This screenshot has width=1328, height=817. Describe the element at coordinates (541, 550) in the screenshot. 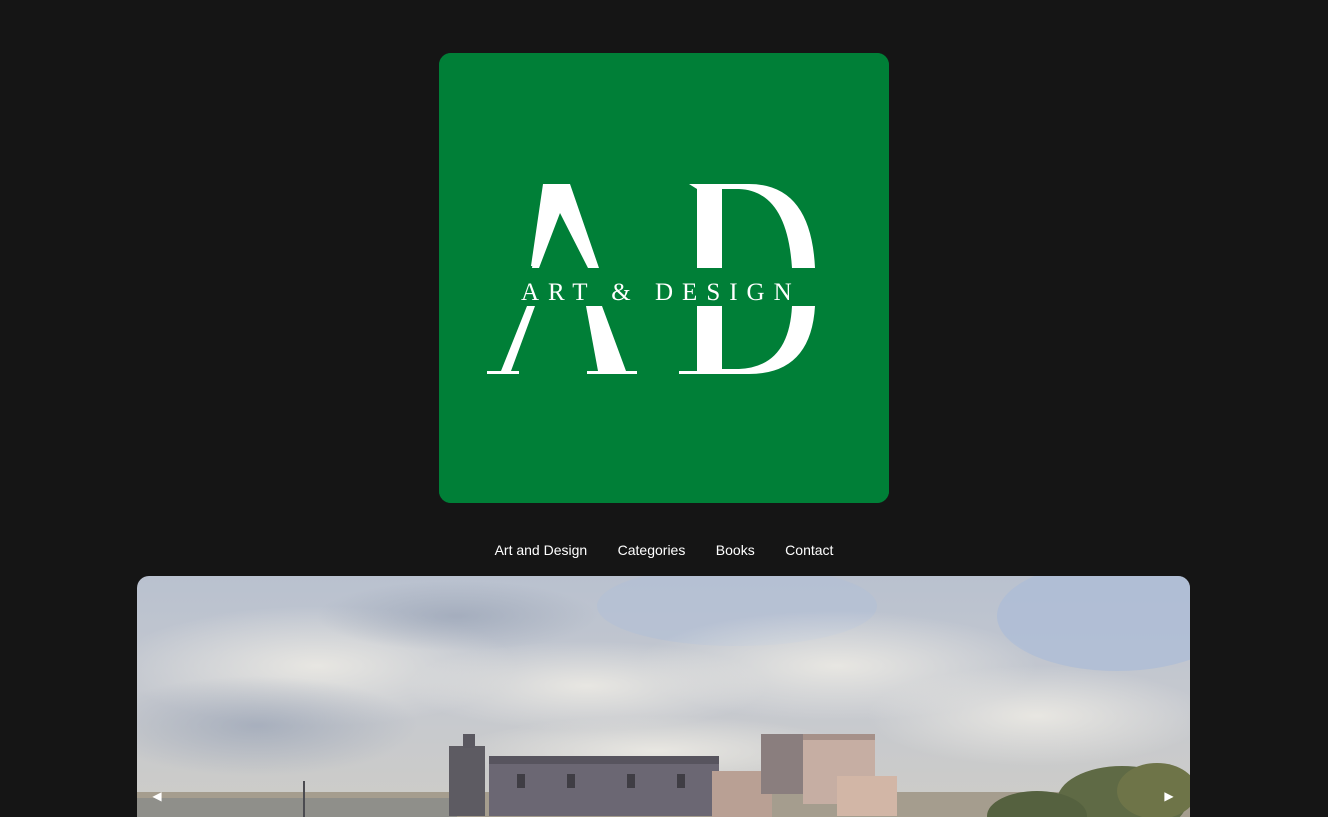

I see `nav-item-art-and-design: Art and Design` at that location.